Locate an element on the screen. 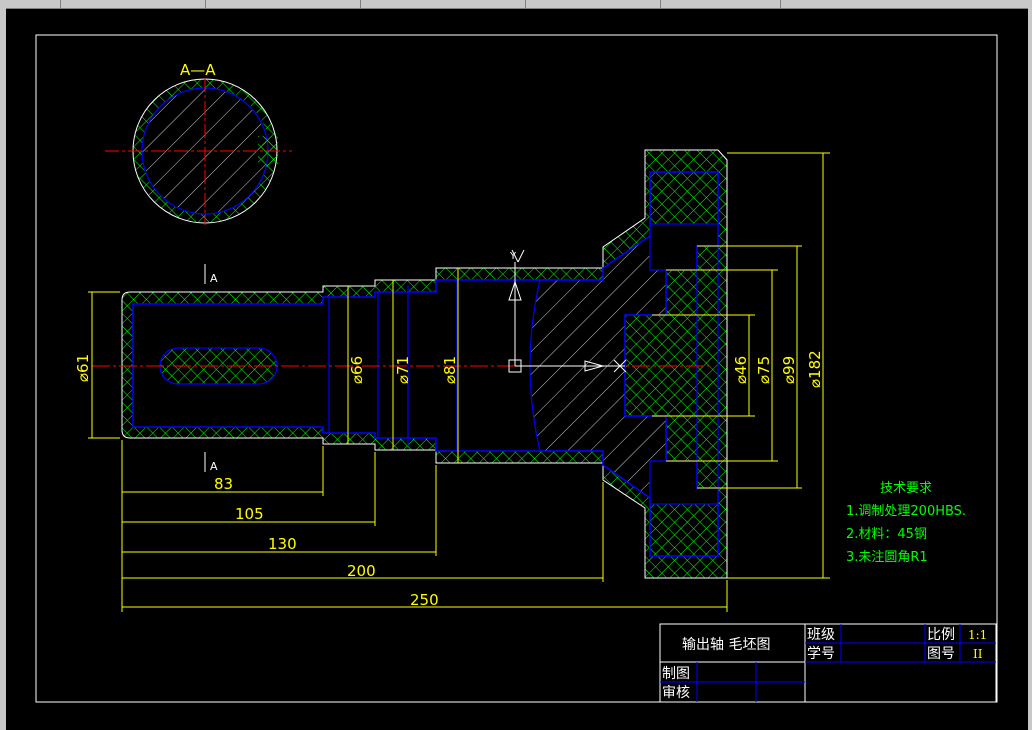  class-label: 班级 is located at coordinates (821, 635).